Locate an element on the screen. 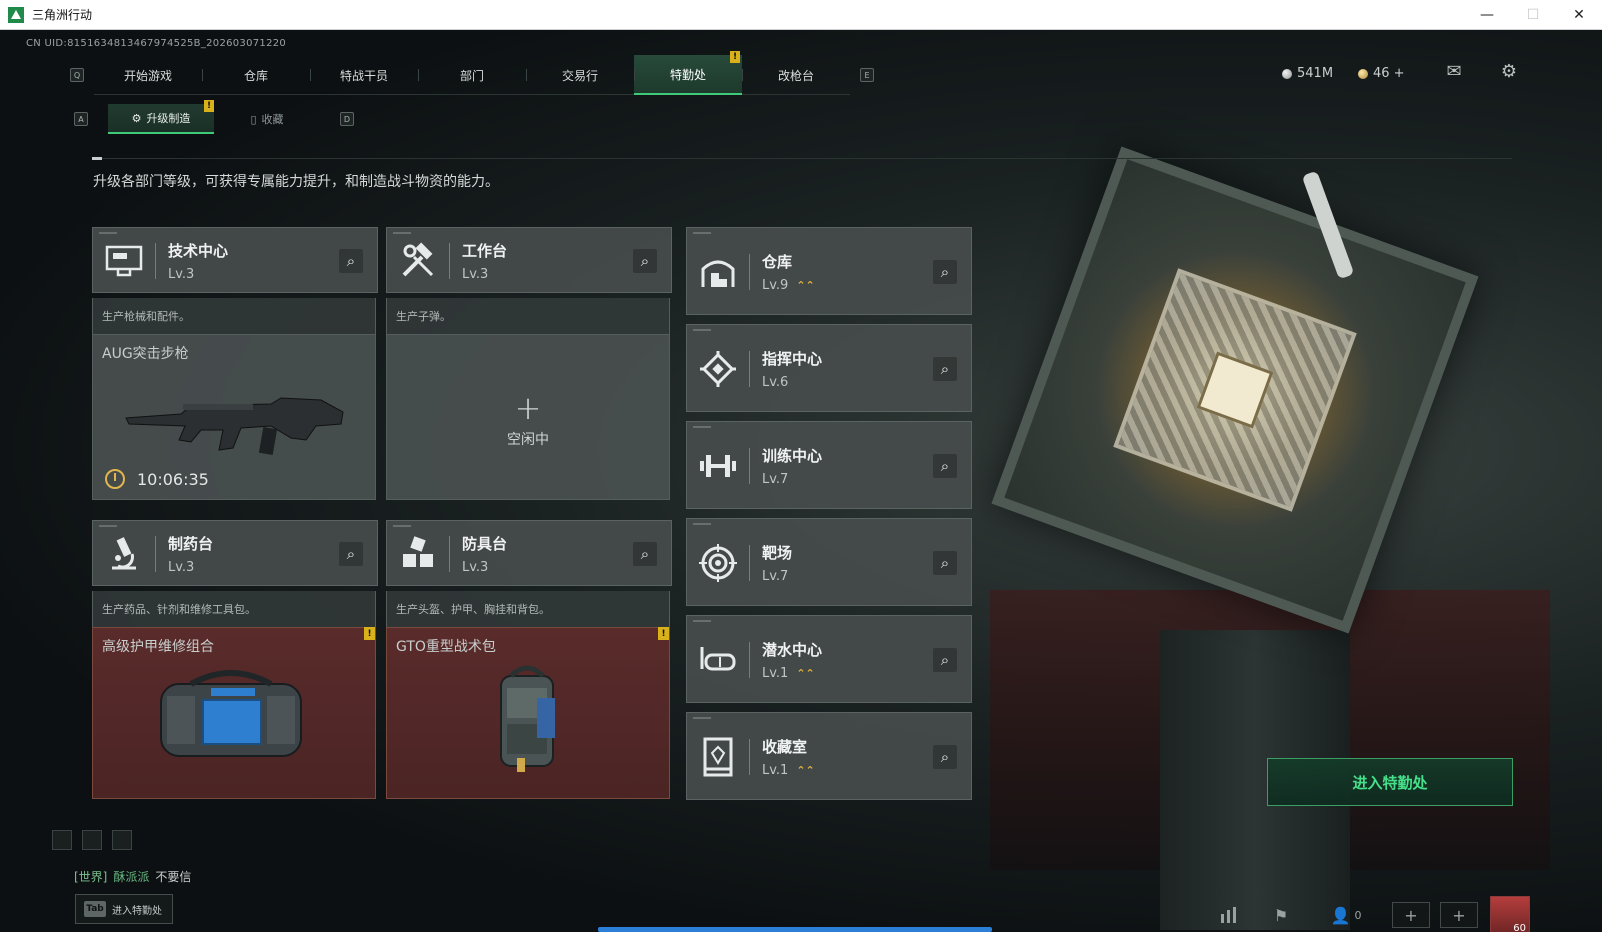 Image resolution: width=1602 pixels, height=932 pixels. gold-coin-icon is located at coordinates (1363, 73).